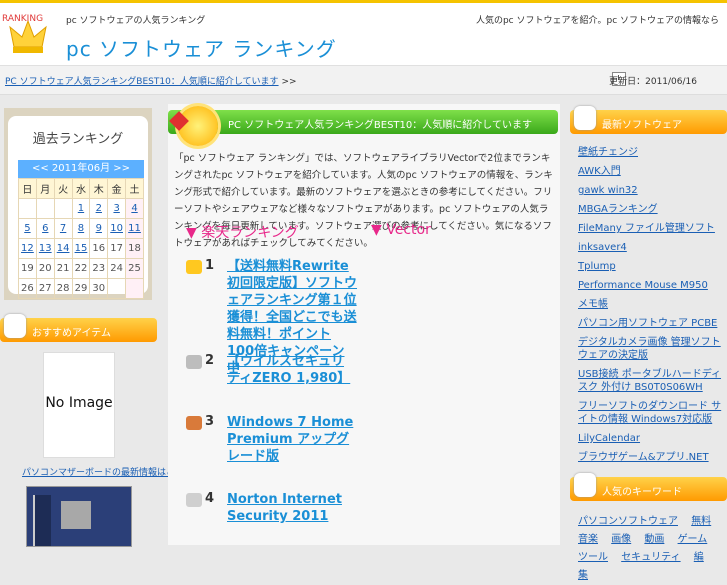 The height and width of the screenshot is (585, 727). What do you see at coordinates (45, 228) in the screenshot?
I see `calendar-day-link: 6` at bounding box center [45, 228].